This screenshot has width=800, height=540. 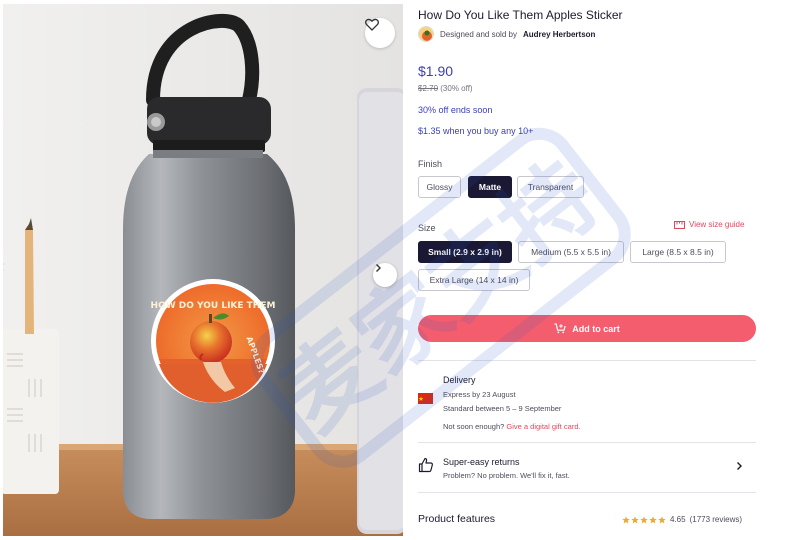 What do you see at coordinates (3, 267) in the screenshot?
I see `chevron-left-icon` at bounding box center [3, 267].